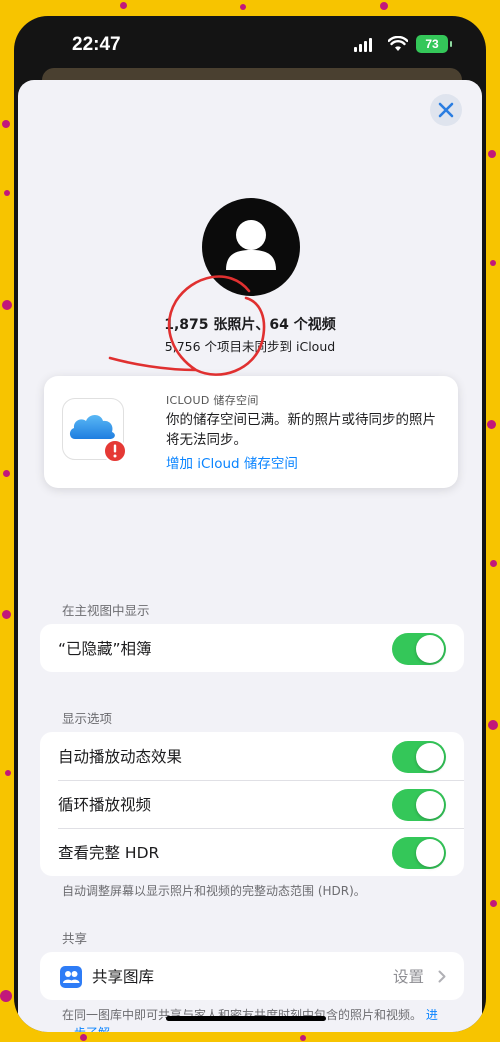 The image size is (500, 1042). I want to click on hidden-album-row: “已隐藏”相簿, so click(252, 648).